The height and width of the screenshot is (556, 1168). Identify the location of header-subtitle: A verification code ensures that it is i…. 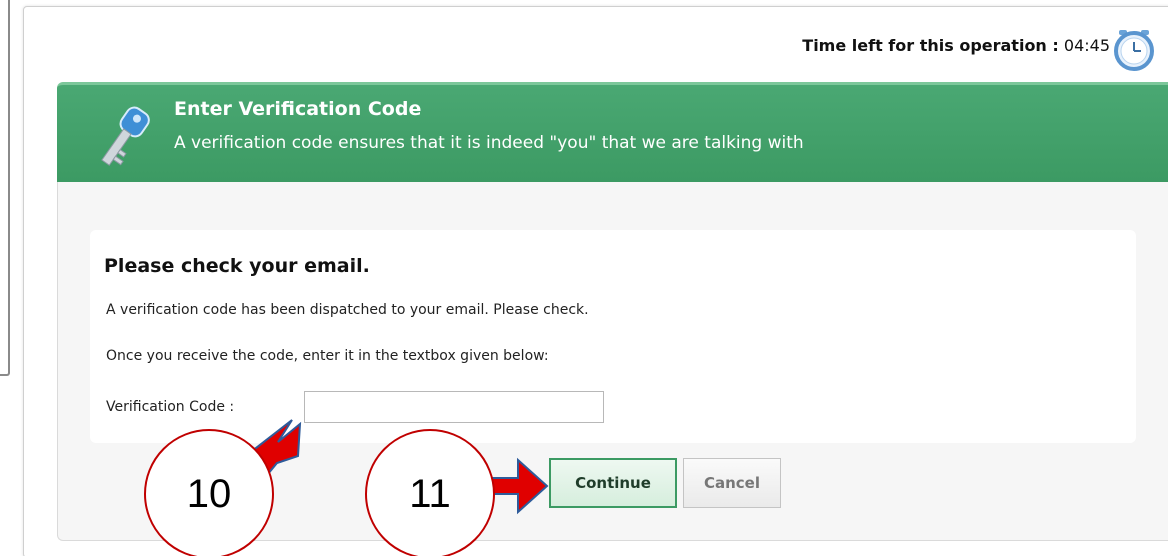
(489, 143).